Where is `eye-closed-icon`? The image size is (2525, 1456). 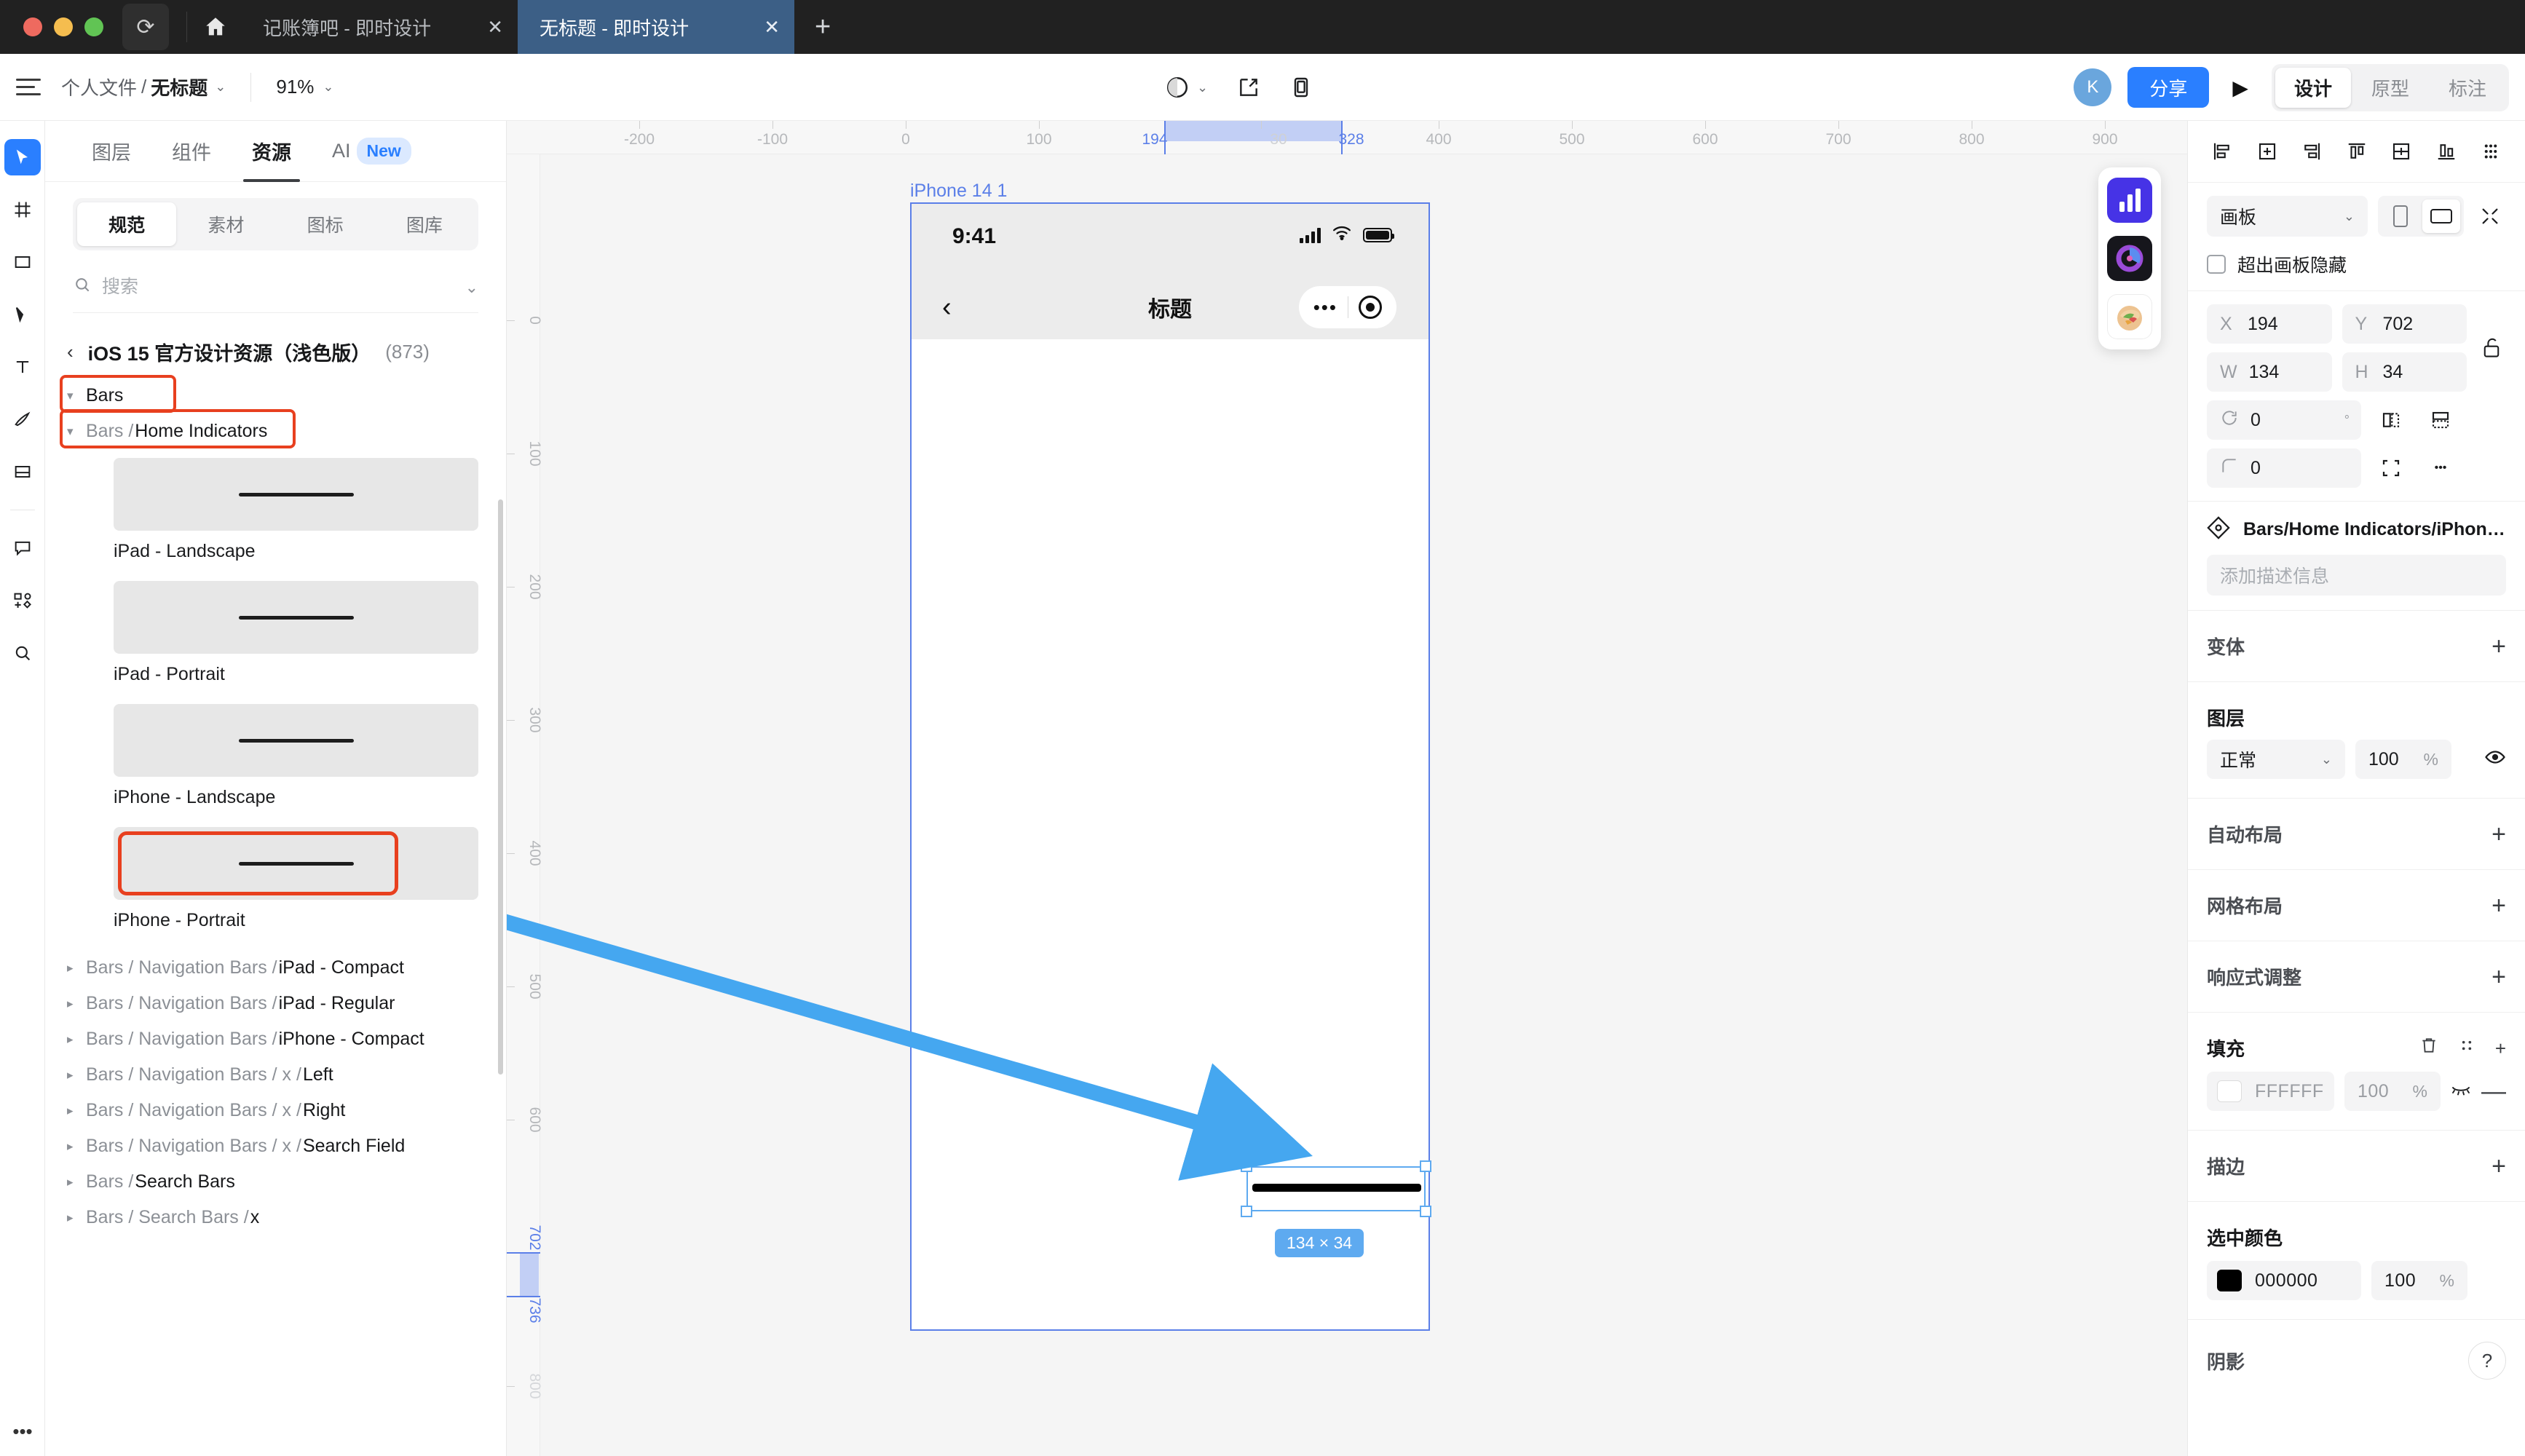 eye-closed-icon is located at coordinates (2461, 1091).